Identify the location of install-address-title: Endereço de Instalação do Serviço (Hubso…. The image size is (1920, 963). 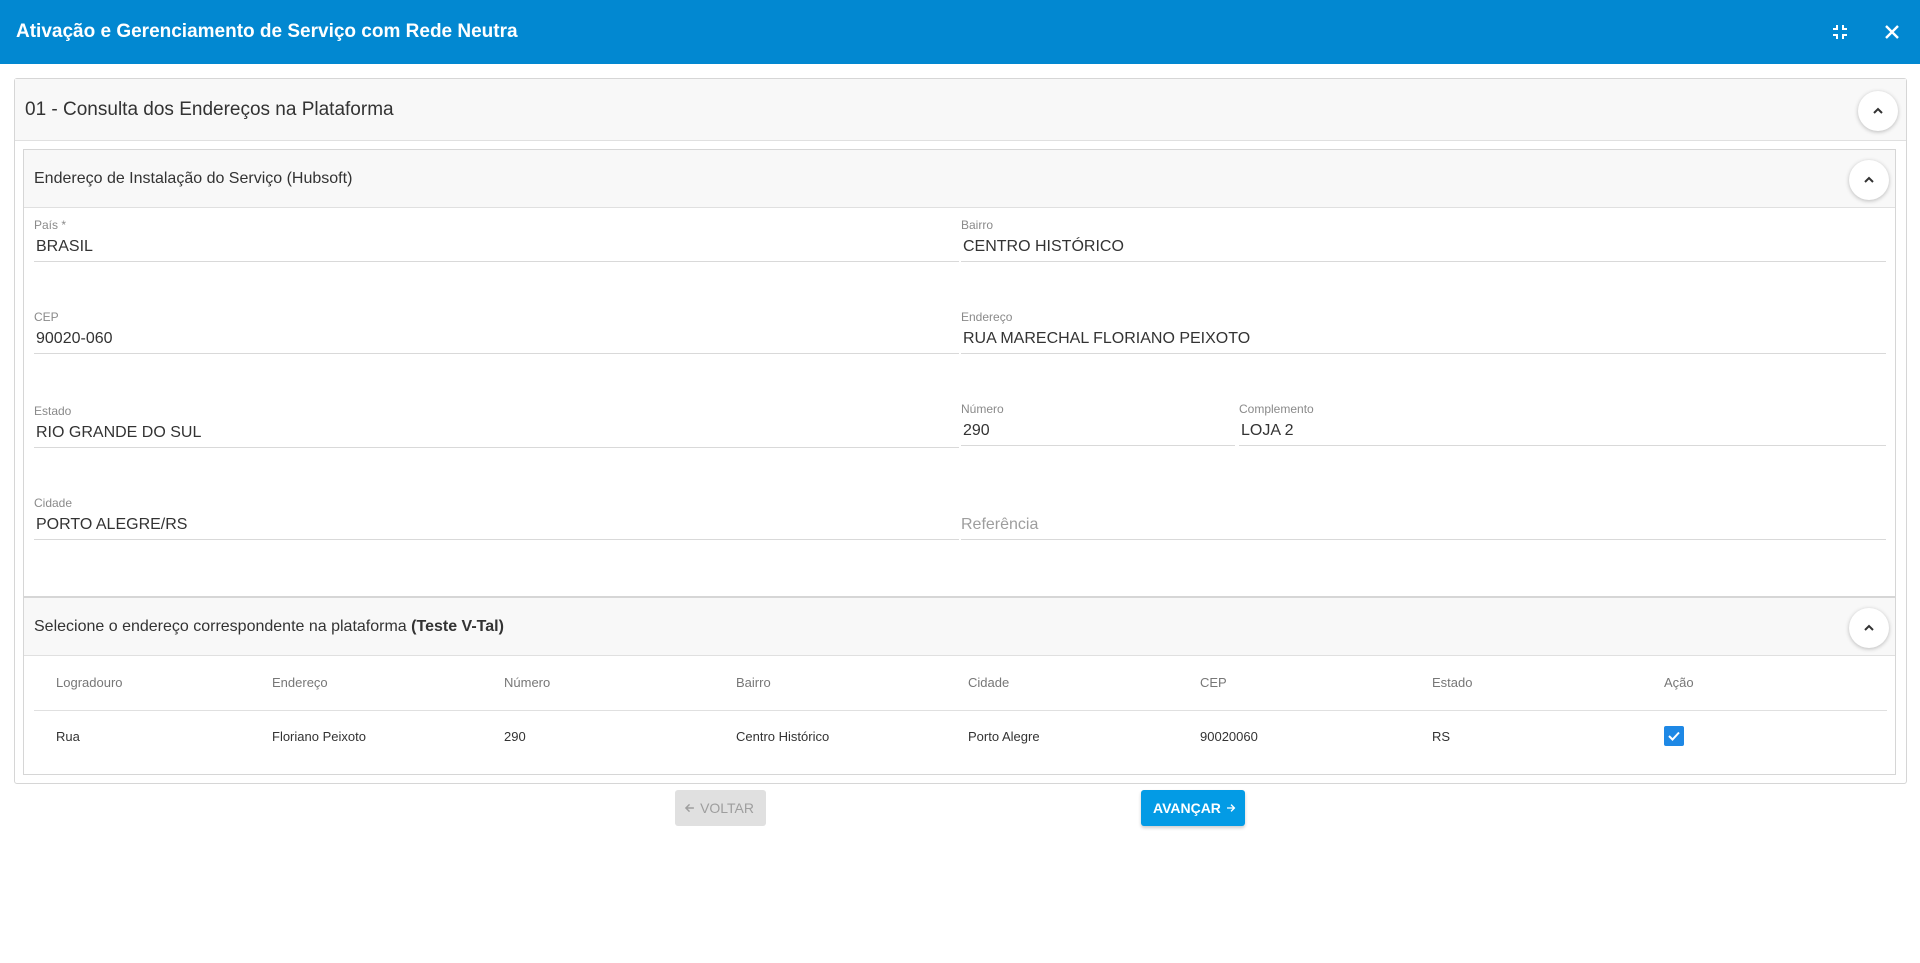
(193, 178).